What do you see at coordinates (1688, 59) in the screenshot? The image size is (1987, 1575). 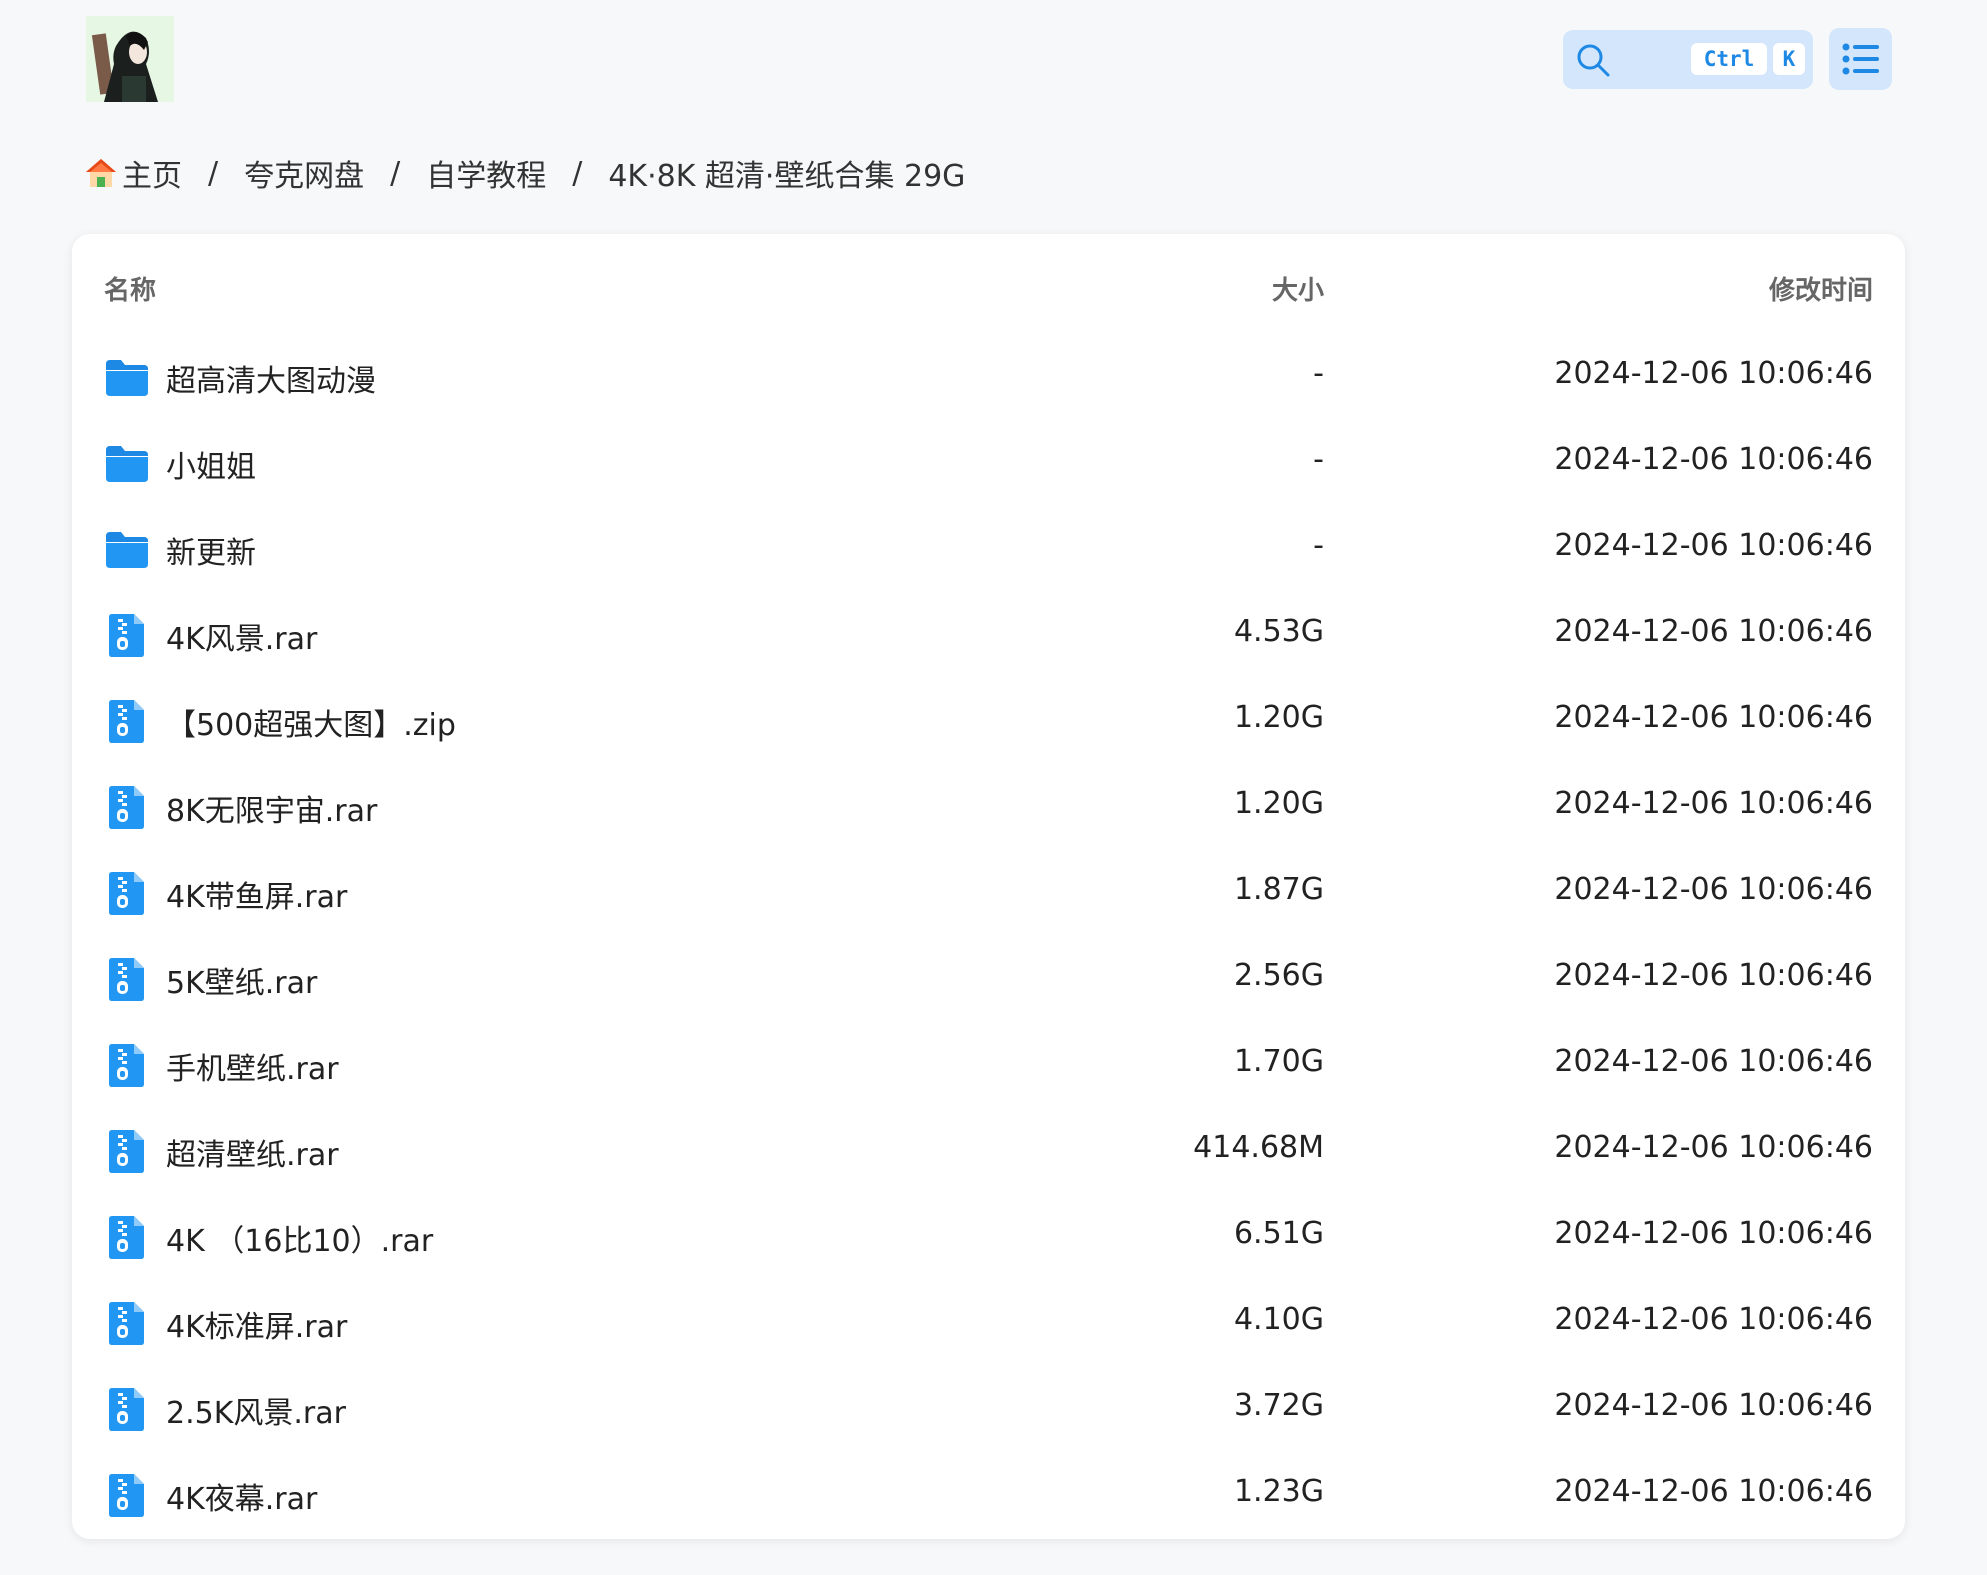 I see `search-box: Ctrl K` at bounding box center [1688, 59].